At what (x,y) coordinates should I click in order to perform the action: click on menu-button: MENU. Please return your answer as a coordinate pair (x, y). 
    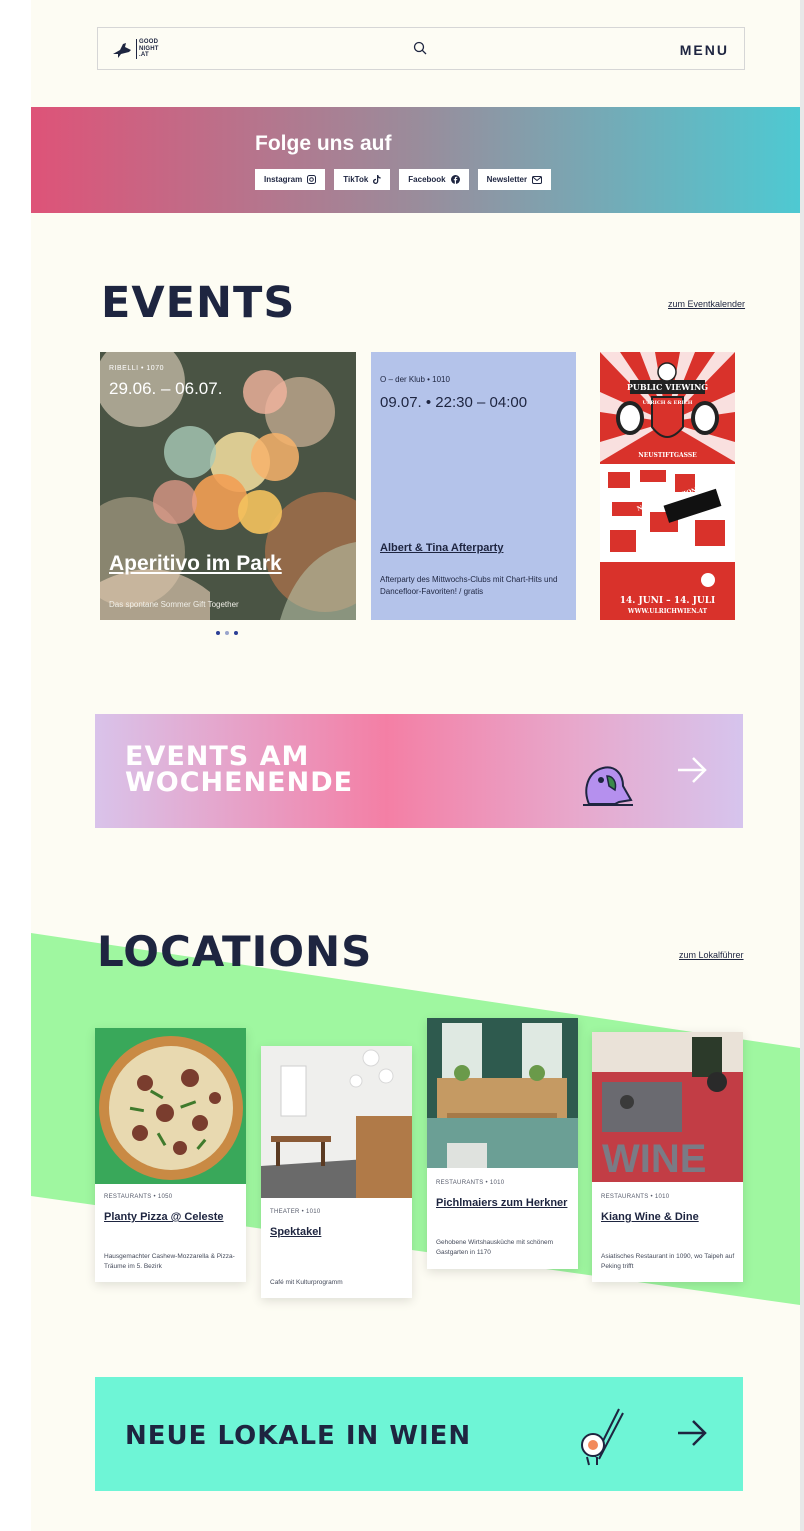
    Looking at the image, I should click on (704, 50).